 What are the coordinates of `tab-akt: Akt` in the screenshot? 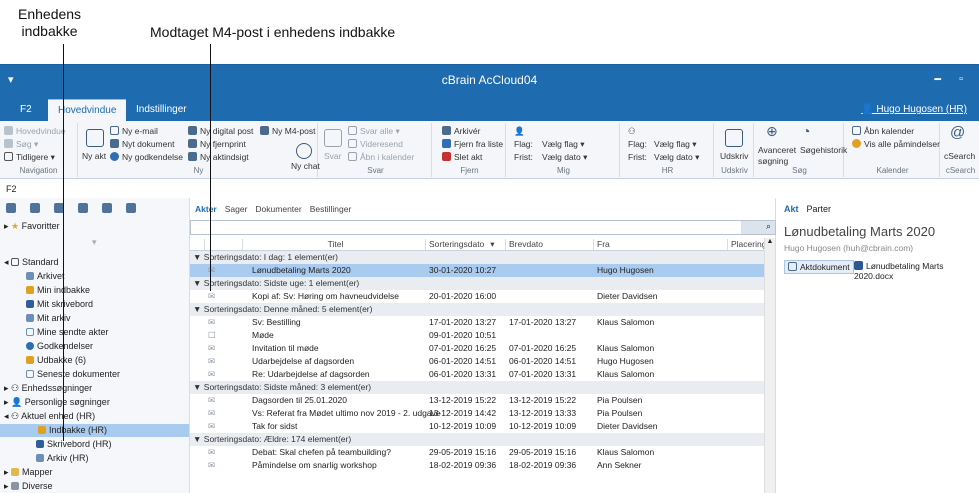 It's located at (791, 209).